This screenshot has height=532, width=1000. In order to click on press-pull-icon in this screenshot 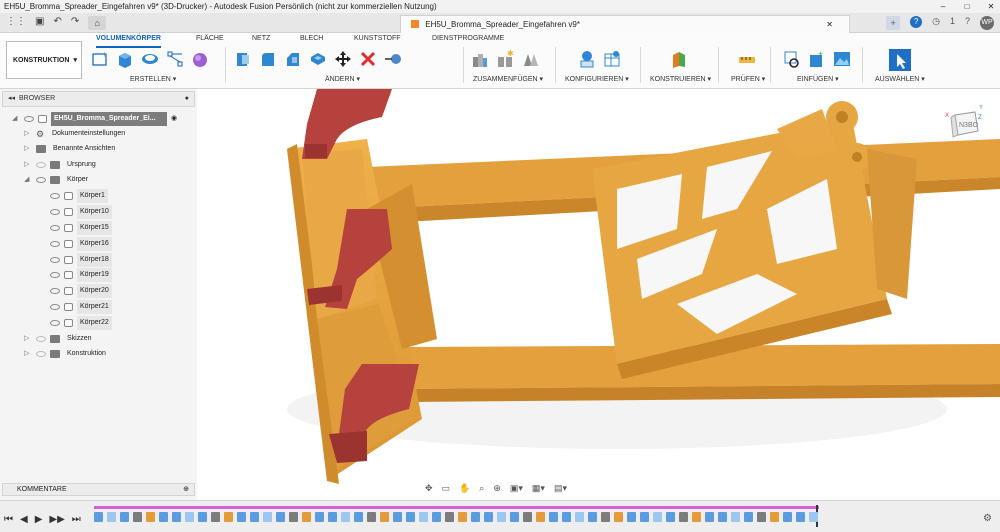, I will do `click(243, 59)`.